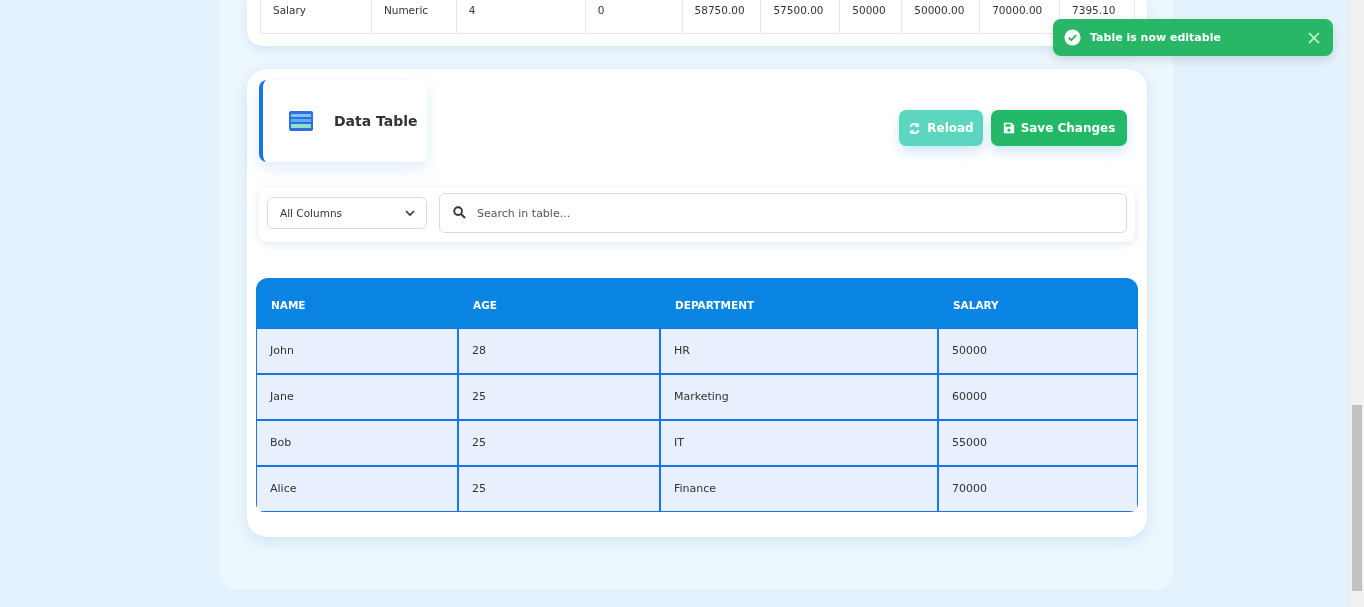 This screenshot has width=1364, height=607. I want to click on search-icon, so click(459, 212).